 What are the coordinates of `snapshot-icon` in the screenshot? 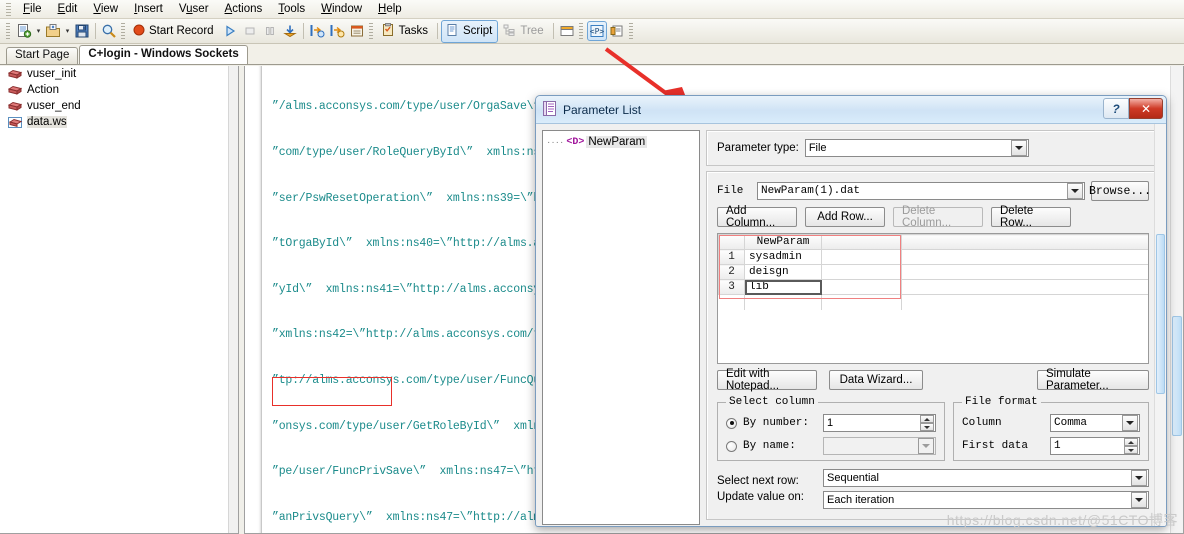 It's located at (617, 31).